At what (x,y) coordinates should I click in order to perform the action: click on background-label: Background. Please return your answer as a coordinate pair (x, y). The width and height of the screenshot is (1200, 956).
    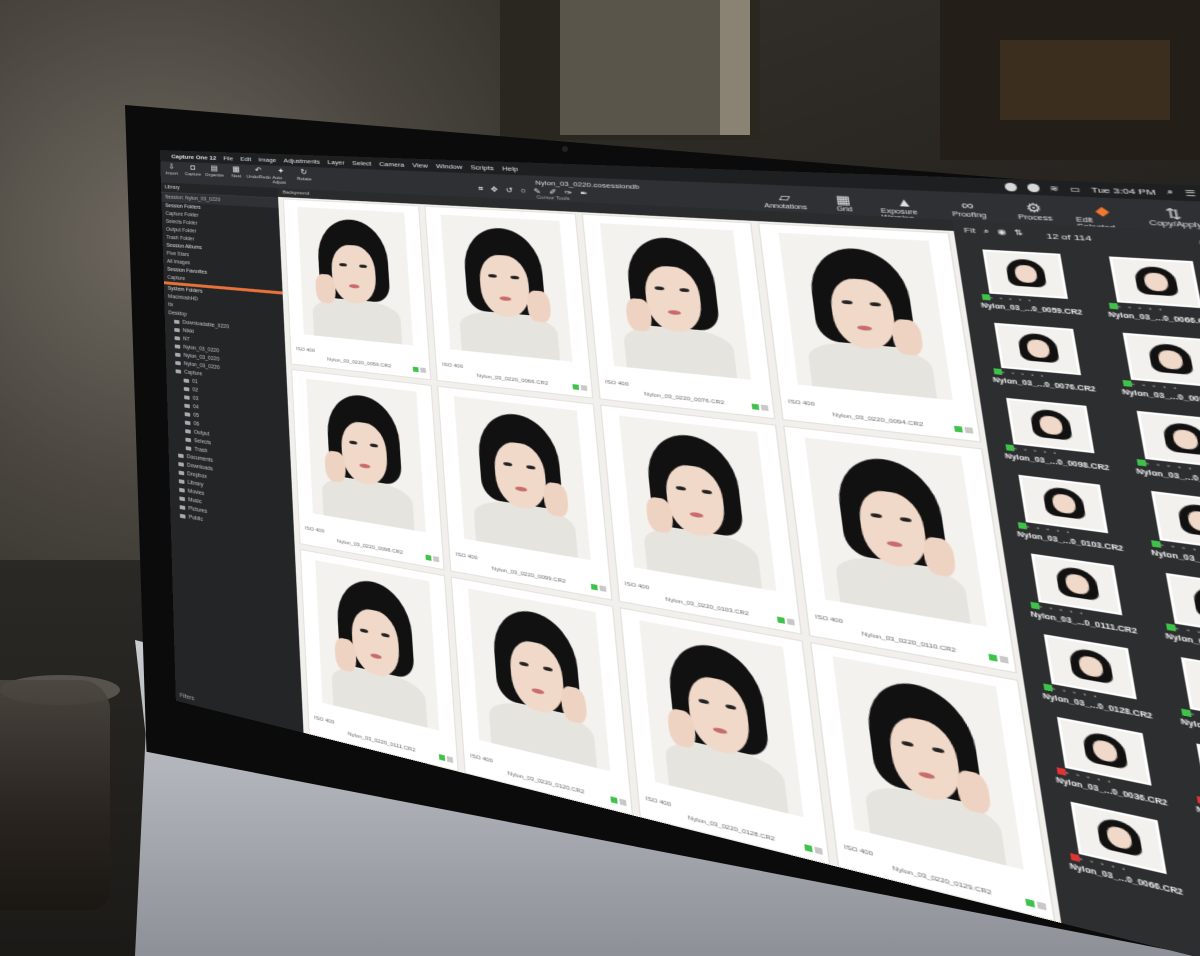
    Looking at the image, I should click on (296, 193).